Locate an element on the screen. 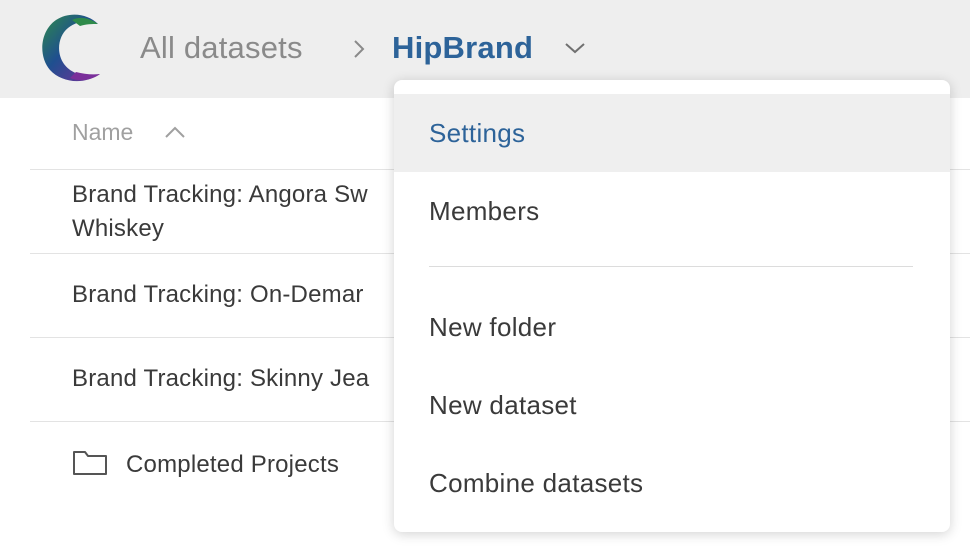 This screenshot has height=548, width=970. breadcrumb-all-datasets: All datasets is located at coordinates (221, 48).